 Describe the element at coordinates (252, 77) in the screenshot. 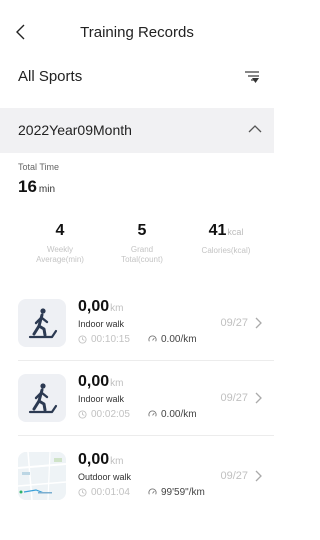

I see `filter-sort-icon` at that location.